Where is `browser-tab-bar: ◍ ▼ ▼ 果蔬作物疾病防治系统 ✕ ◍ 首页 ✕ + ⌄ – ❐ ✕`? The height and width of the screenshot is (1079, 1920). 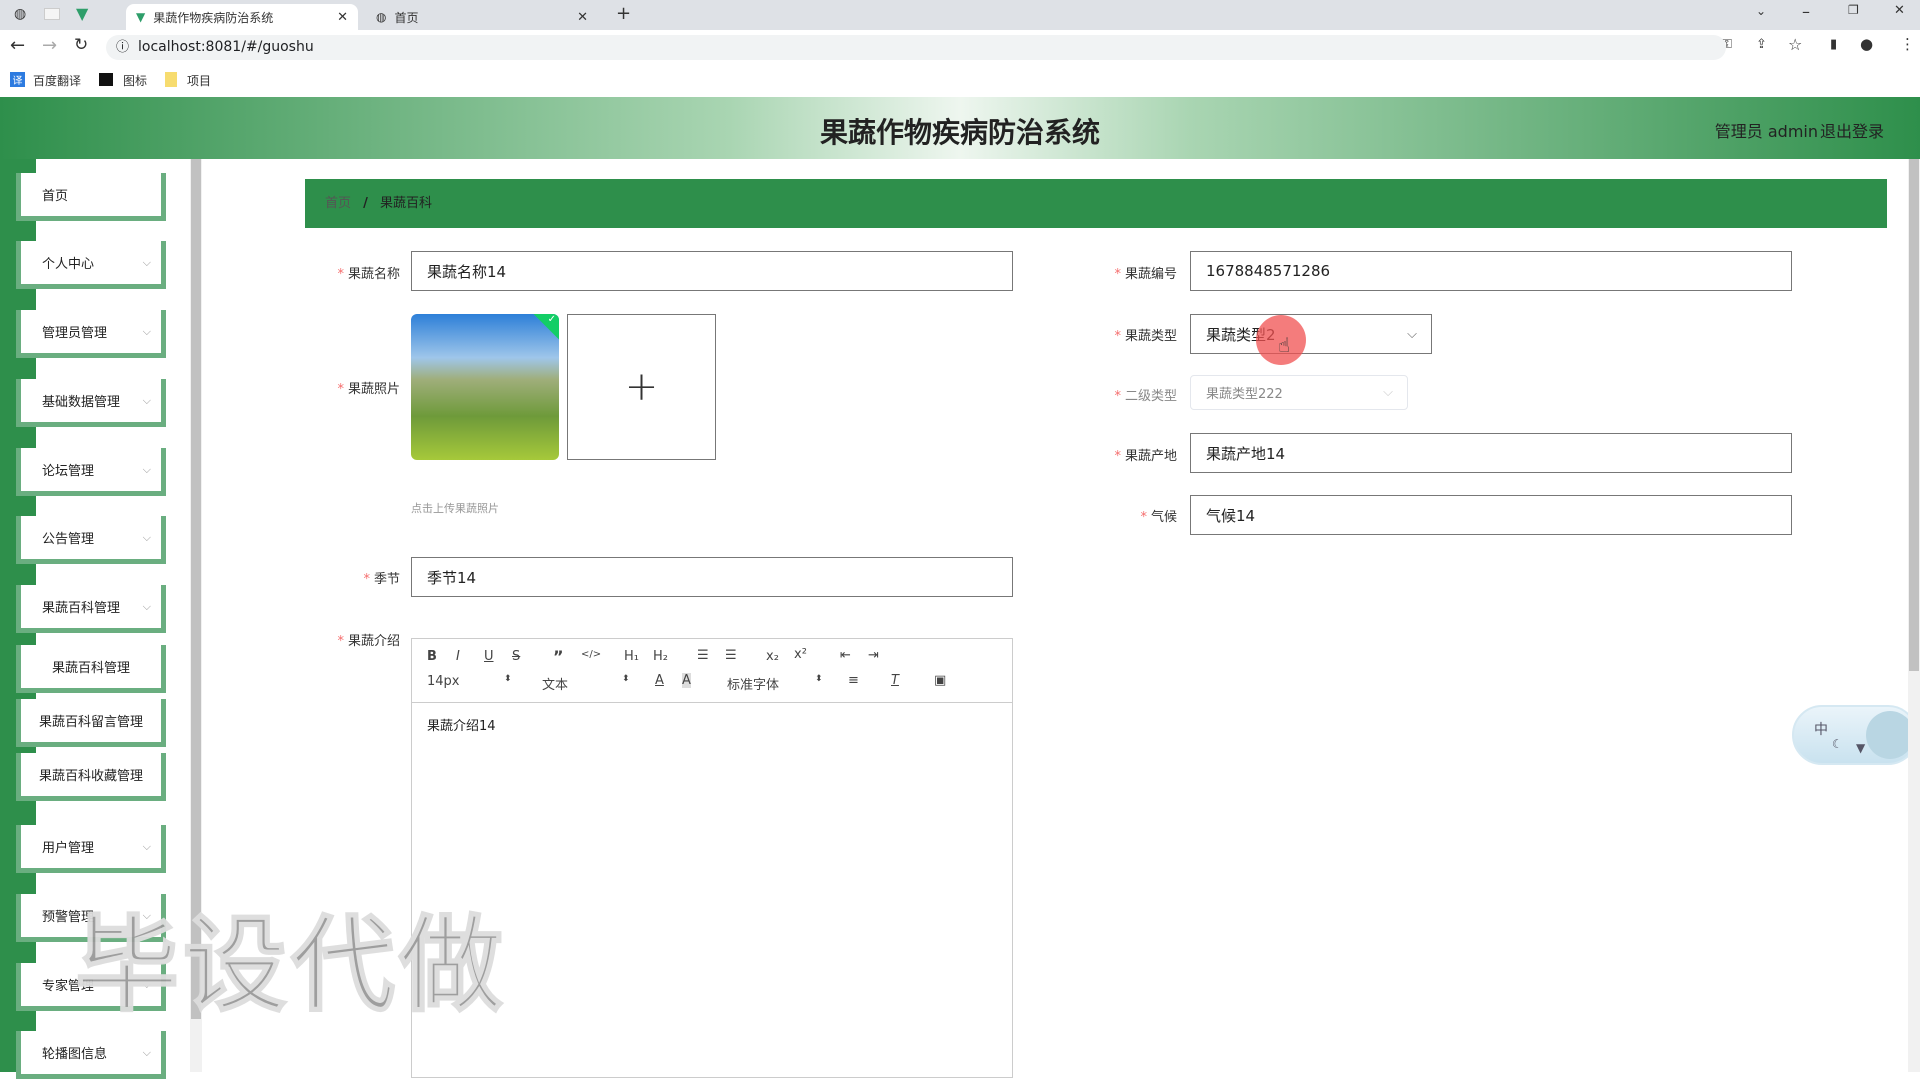
browser-tab-bar: ◍ ▼ ▼ 果蔬作物疾病防治系统 ✕ ◍ 首页 ✕ + ⌄ – ❐ ✕ is located at coordinates (960, 15).